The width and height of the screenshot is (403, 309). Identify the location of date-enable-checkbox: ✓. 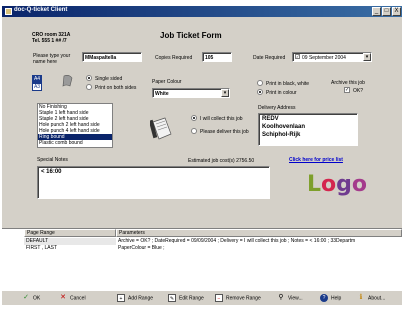
(297, 56).